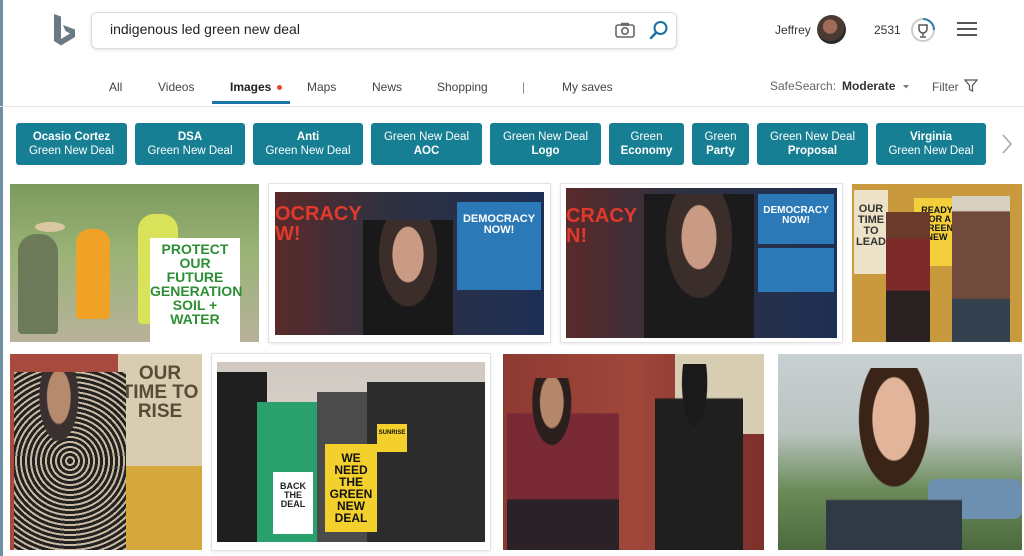 Image resolution: width=1024 pixels, height=556 pixels. What do you see at coordinates (1007, 144) in the screenshot?
I see `chevron-right-icon` at bounding box center [1007, 144].